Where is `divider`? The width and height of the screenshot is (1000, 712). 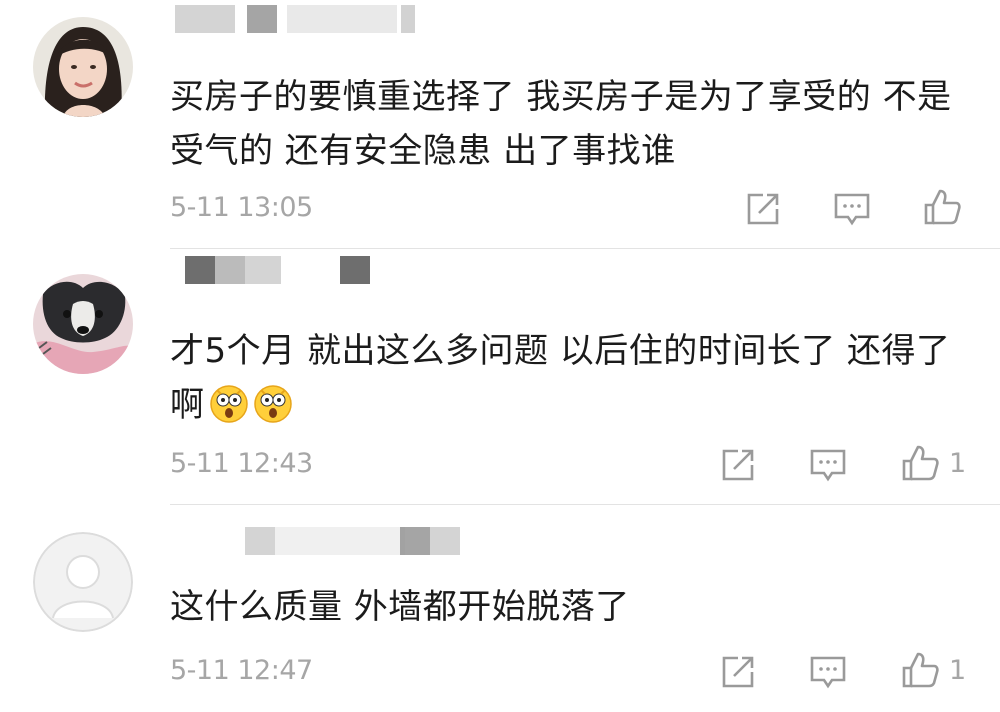 divider is located at coordinates (585, 248).